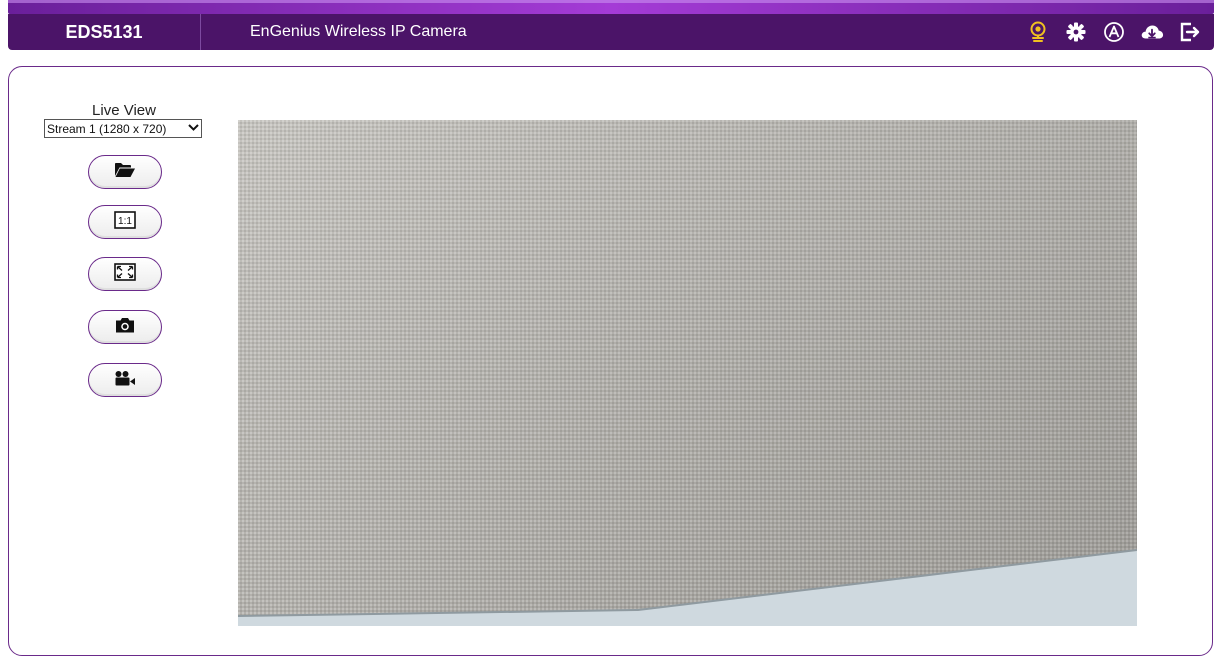 The image size is (1228, 656). I want to click on app-title: EnGenius Wireless IP Camera, so click(358, 31).